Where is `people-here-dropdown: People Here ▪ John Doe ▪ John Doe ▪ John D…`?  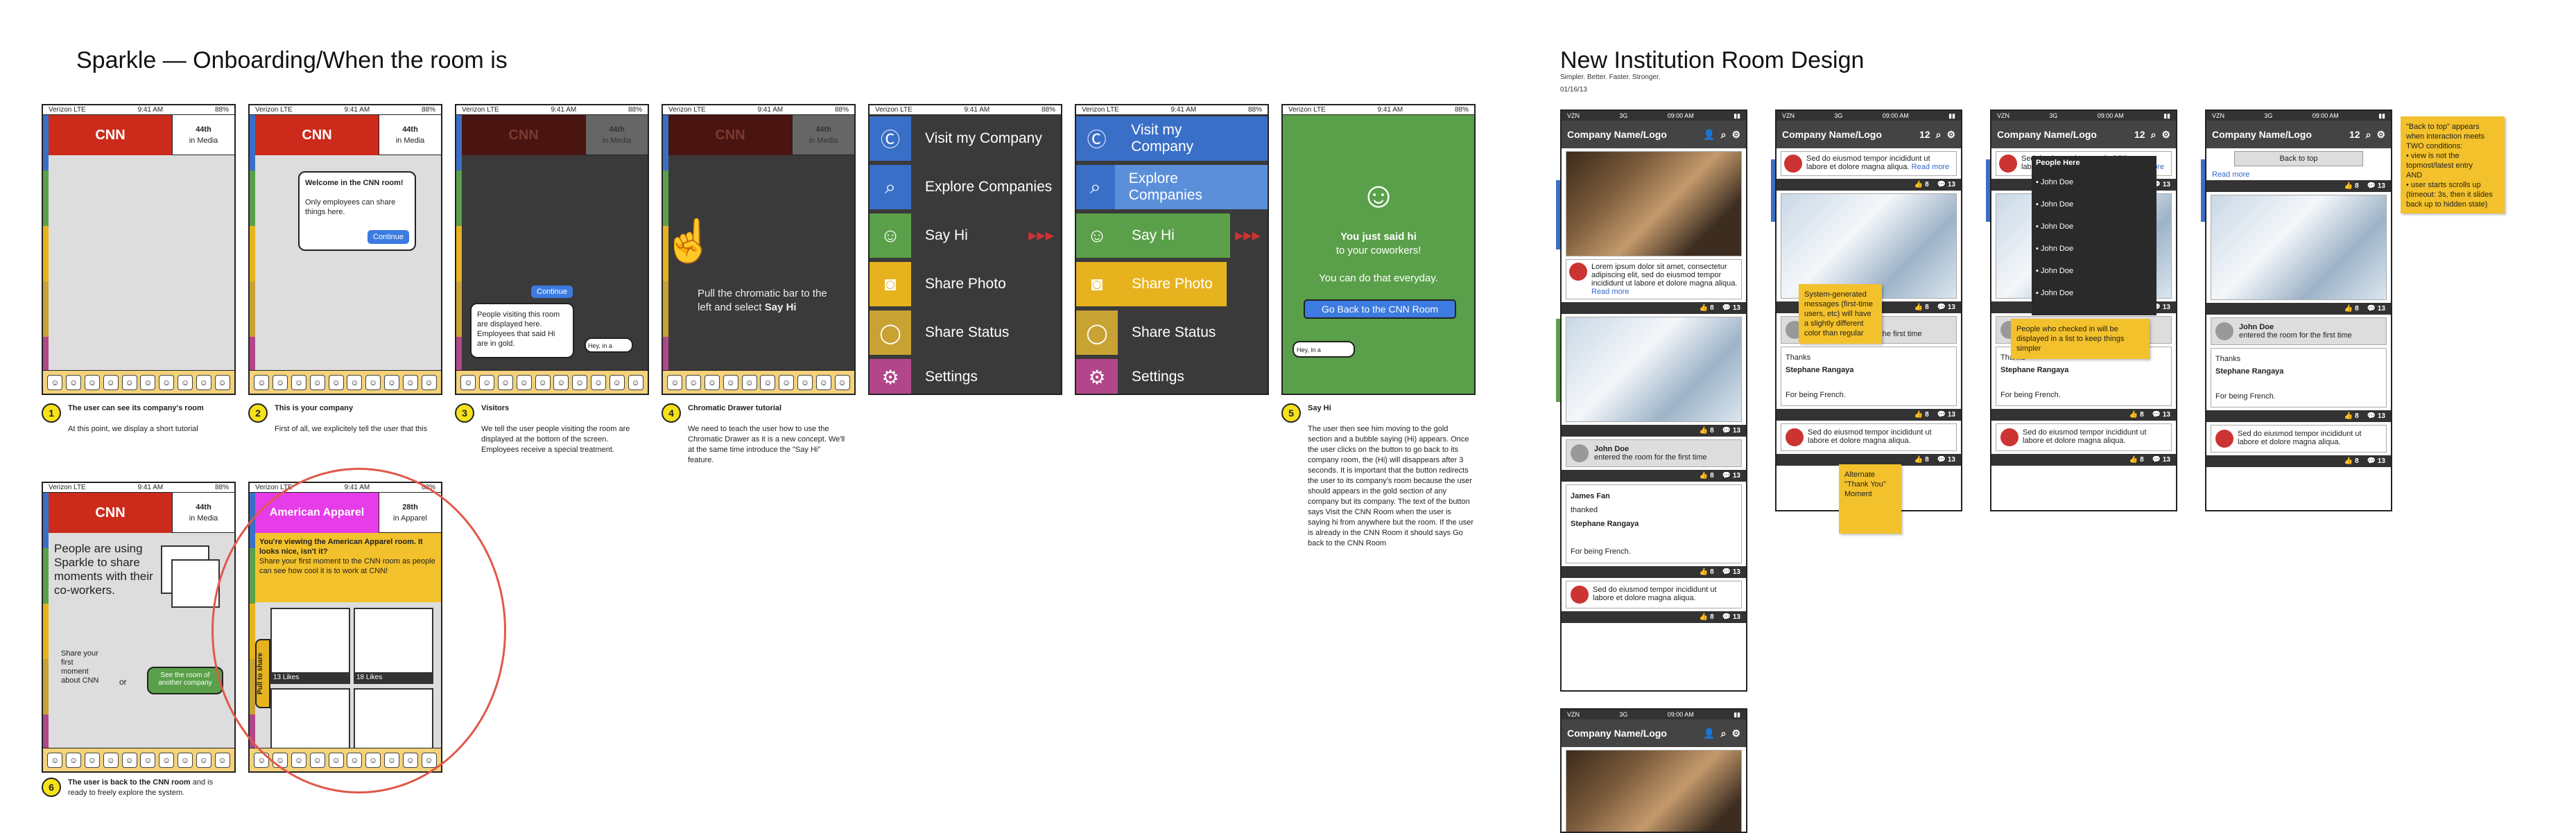 people-here-dropdown: People Here ▪ John Doe ▪ John Doe ▪ John D… is located at coordinates (2094, 236).